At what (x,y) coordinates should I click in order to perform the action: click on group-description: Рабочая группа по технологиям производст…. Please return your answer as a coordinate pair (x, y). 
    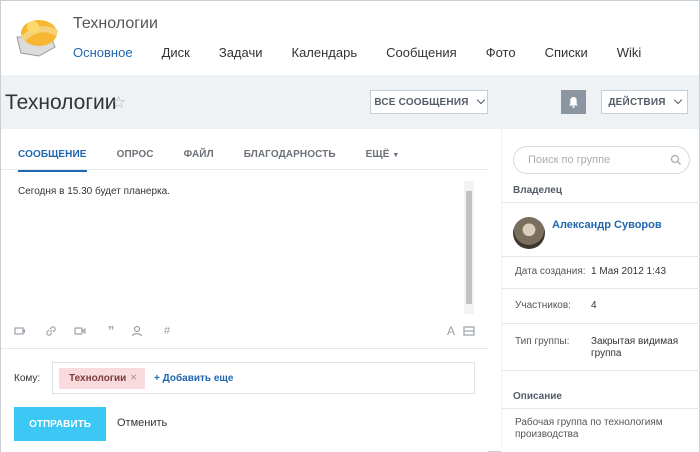
    Looking at the image, I should click on (589, 428).